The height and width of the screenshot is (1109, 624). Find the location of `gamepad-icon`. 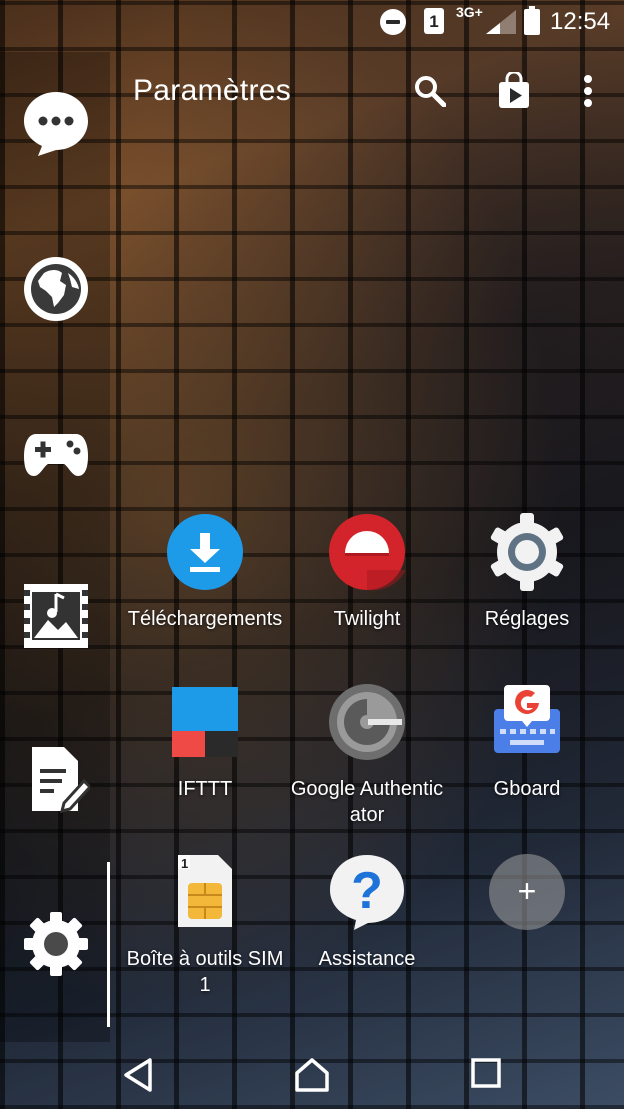

gamepad-icon is located at coordinates (56, 454).